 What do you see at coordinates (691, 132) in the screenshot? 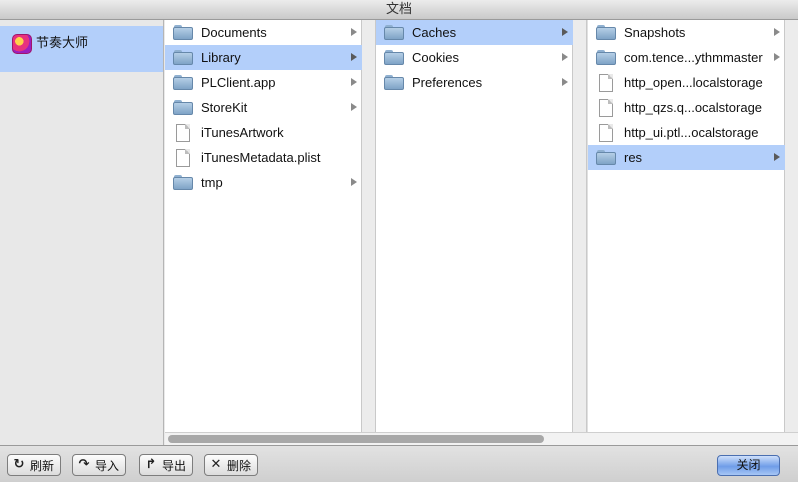
I see `list-item-label: http_ui.ptl...ocalstorage` at bounding box center [691, 132].